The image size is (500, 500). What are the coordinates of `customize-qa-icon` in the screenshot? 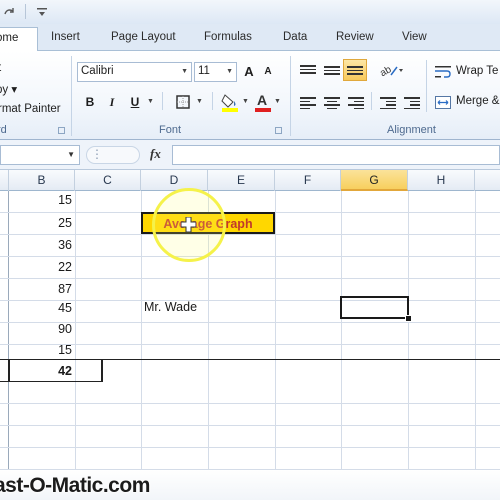 It's located at (42, 12).